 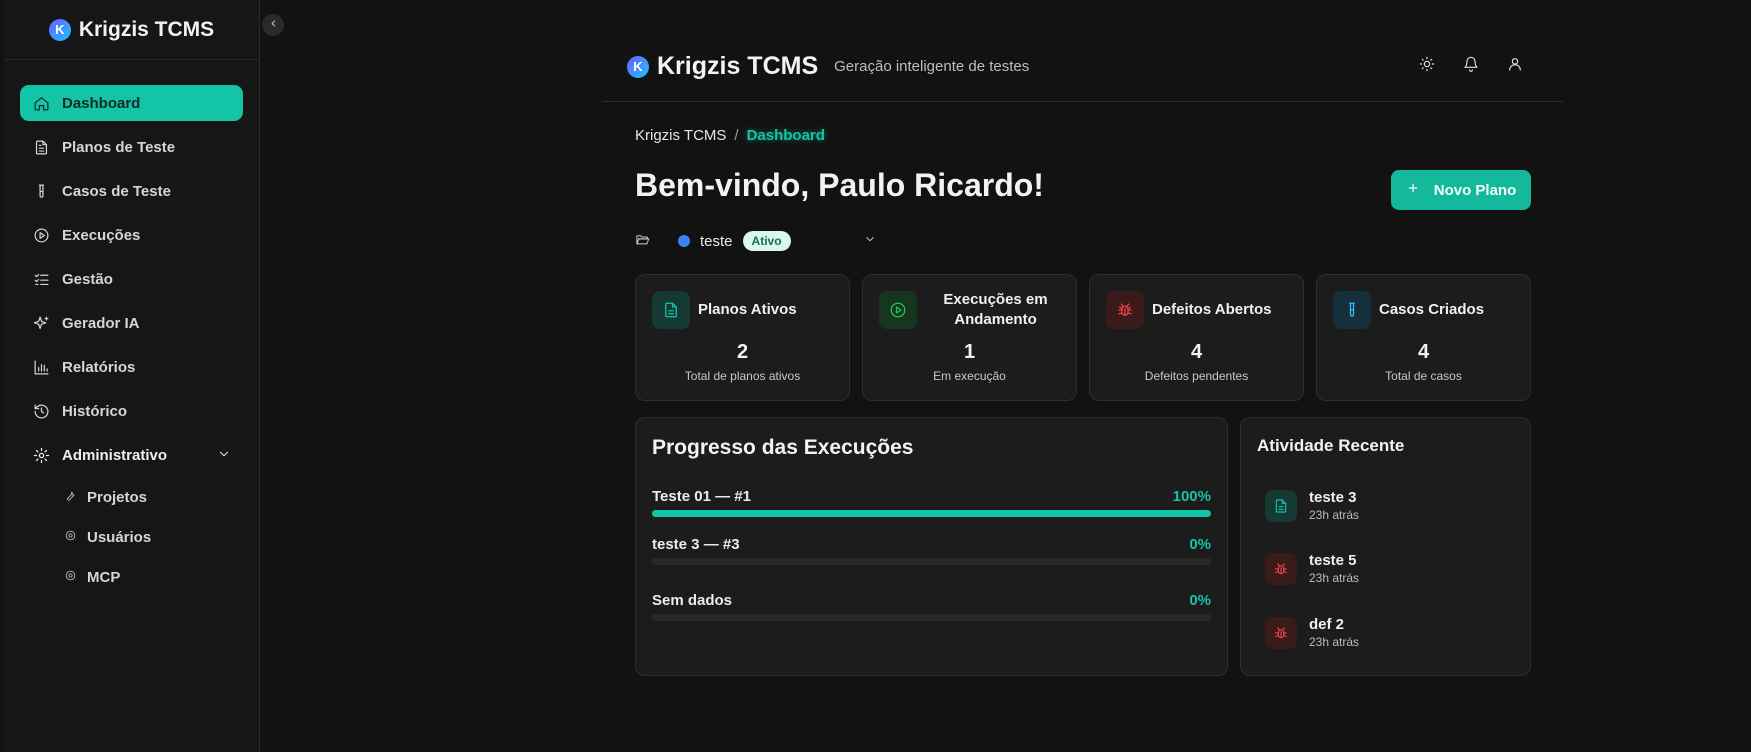 What do you see at coordinates (738, 66) in the screenshot?
I see `header-app-name: Krigzis TCMS` at bounding box center [738, 66].